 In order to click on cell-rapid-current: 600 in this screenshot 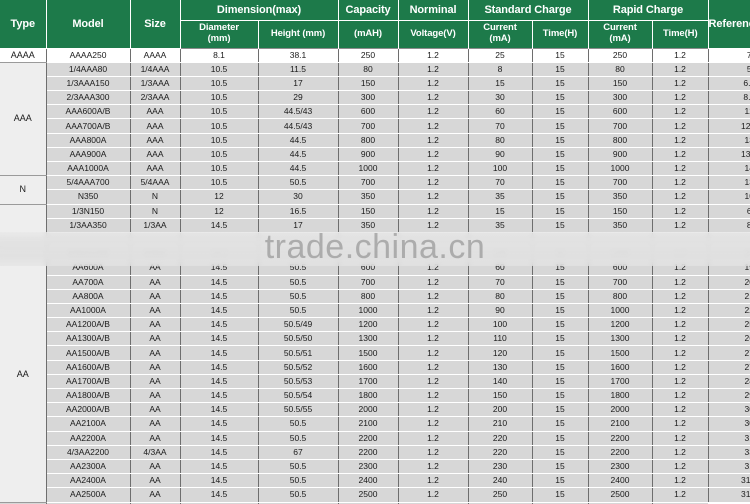, I will do `click(620, 268)`.